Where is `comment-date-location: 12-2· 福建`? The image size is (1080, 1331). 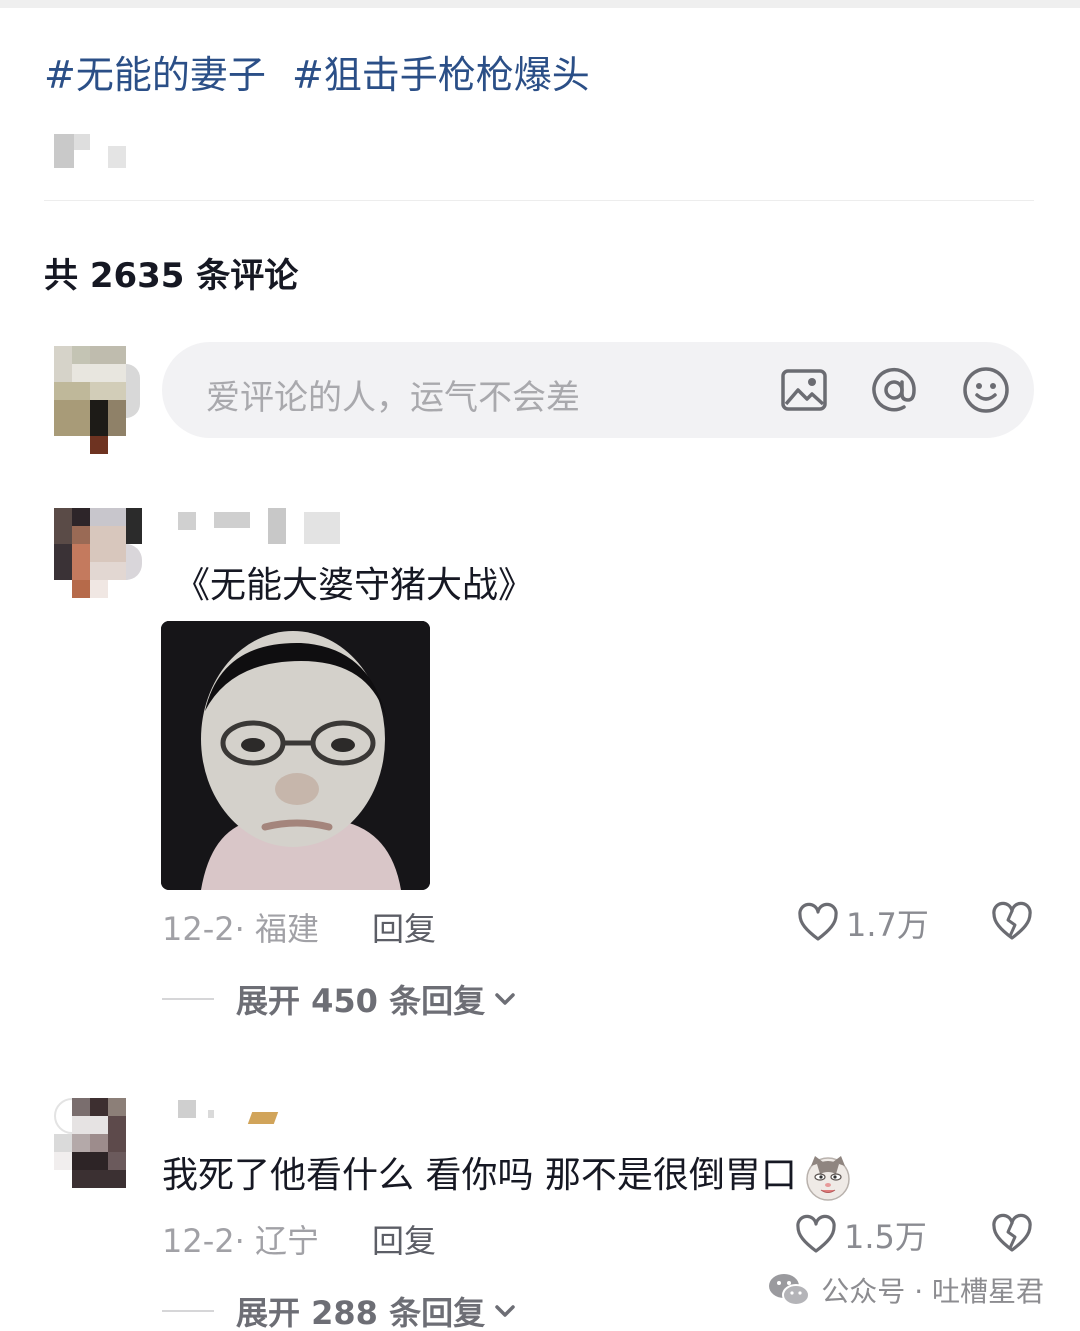 comment-date-location: 12-2· 福建 is located at coordinates (240, 929).